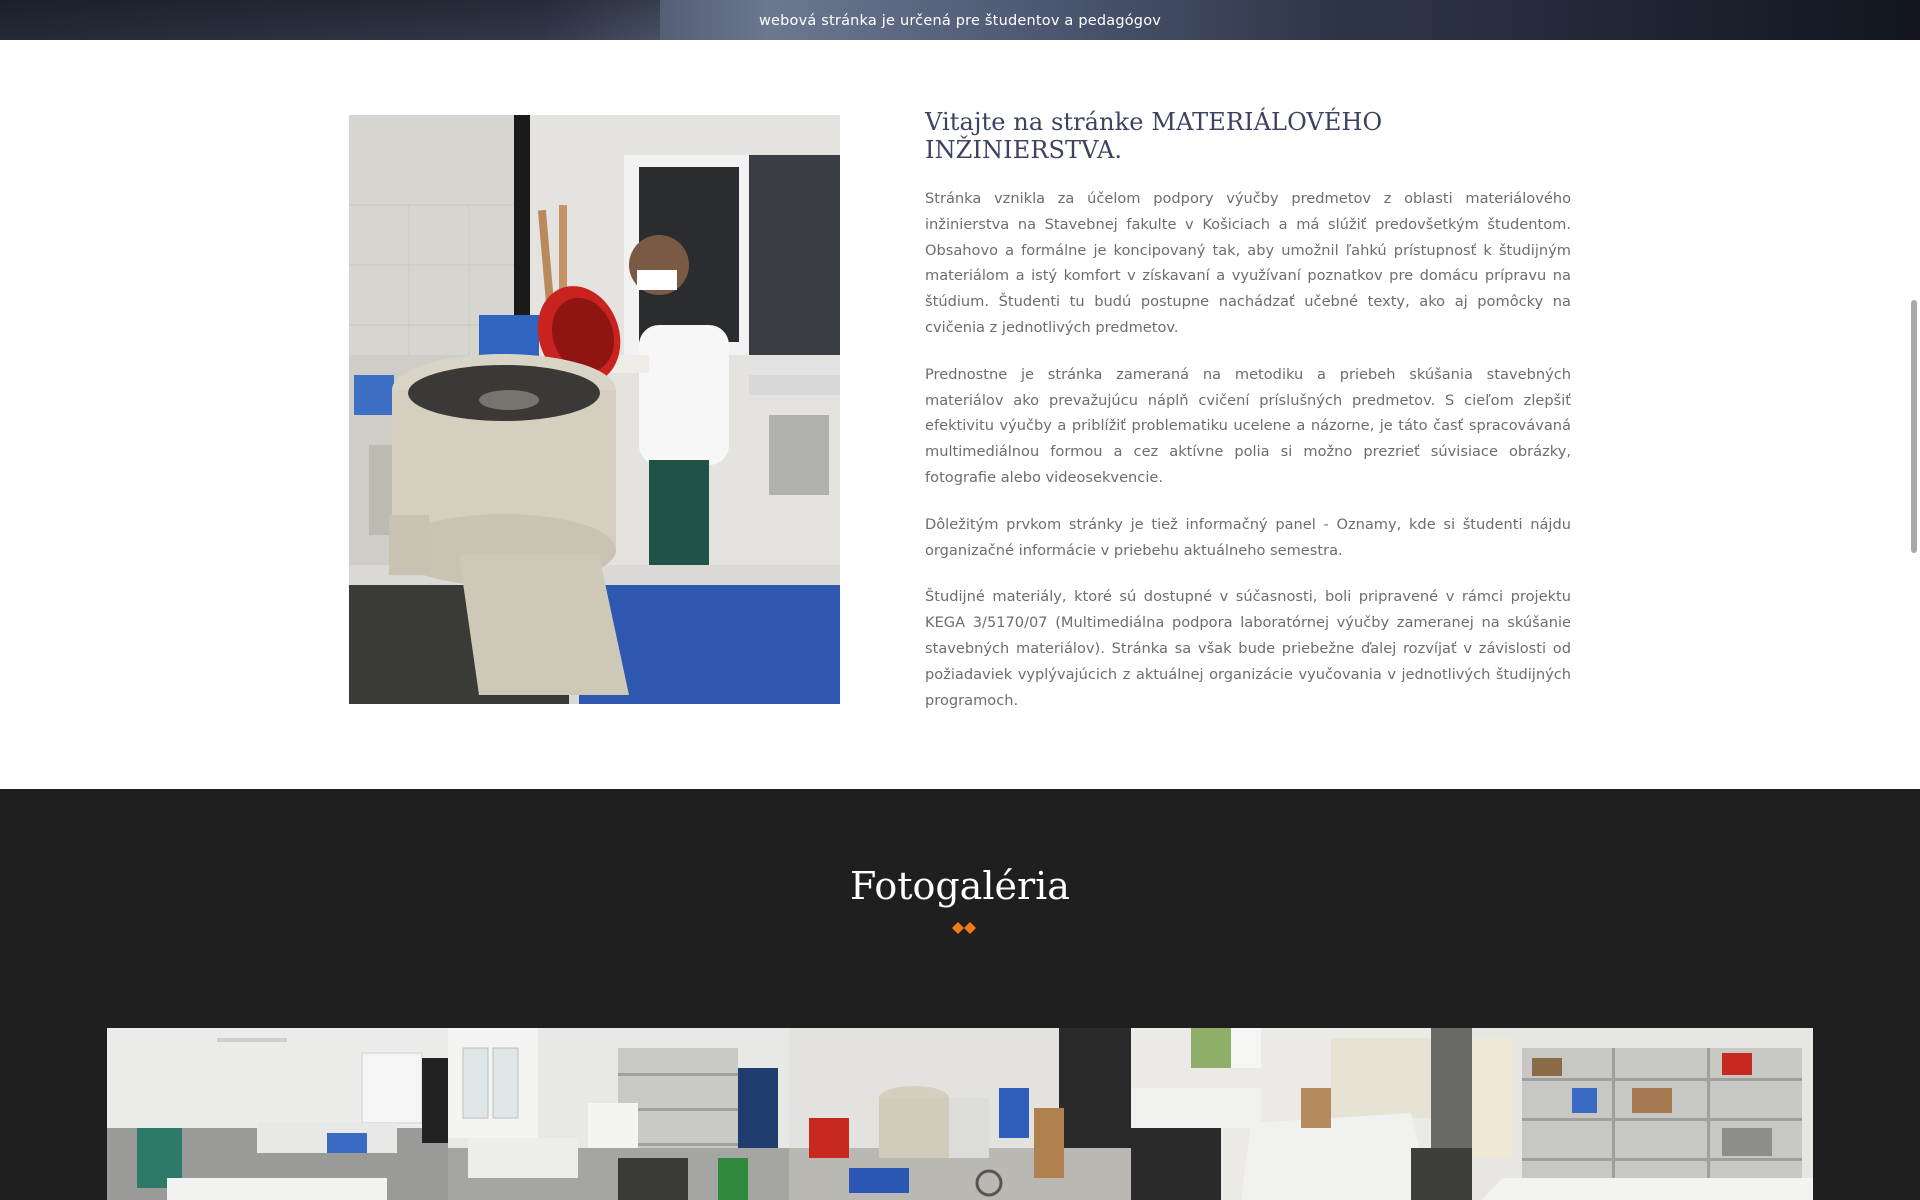 Image resolution: width=1920 pixels, height=1200 pixels. Describe the element at coordinates (1914, 426) in the screenshot. I see `scrollbar-thumb` at that location.